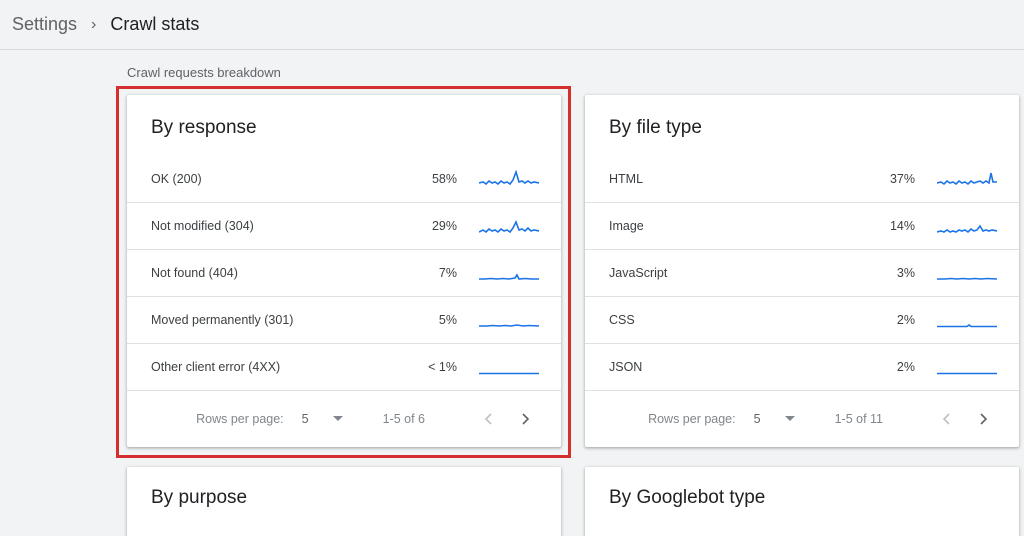 The image size is (1024, 536). What do you see at coordinates (204, 127) in the screenshot?
I see `card-title: By response` at bounding box center [204, 127].